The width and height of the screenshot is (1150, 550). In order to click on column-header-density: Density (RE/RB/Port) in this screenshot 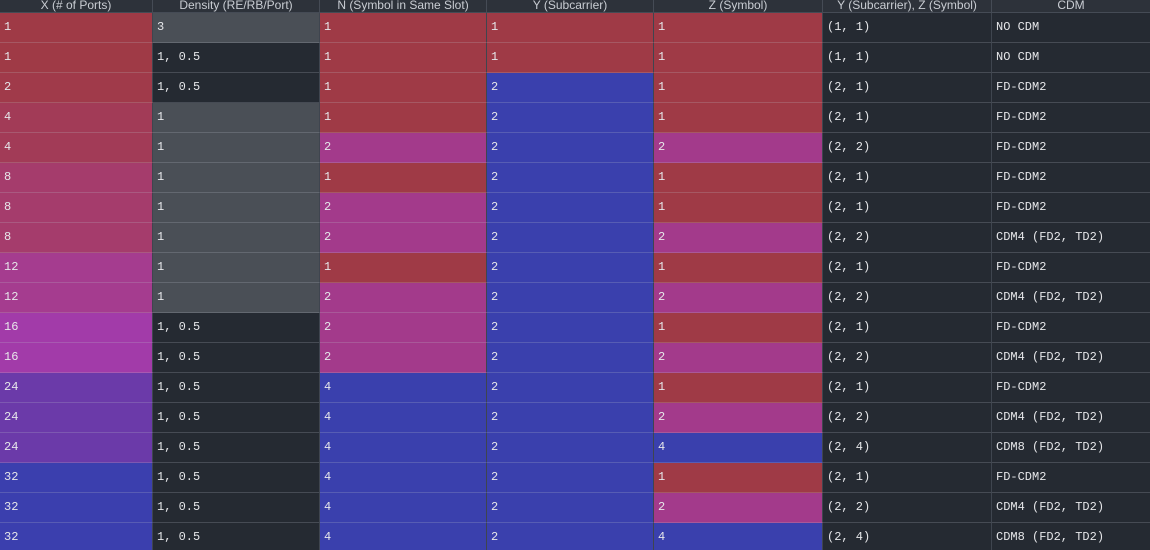, I will do `click(236, 6)`.